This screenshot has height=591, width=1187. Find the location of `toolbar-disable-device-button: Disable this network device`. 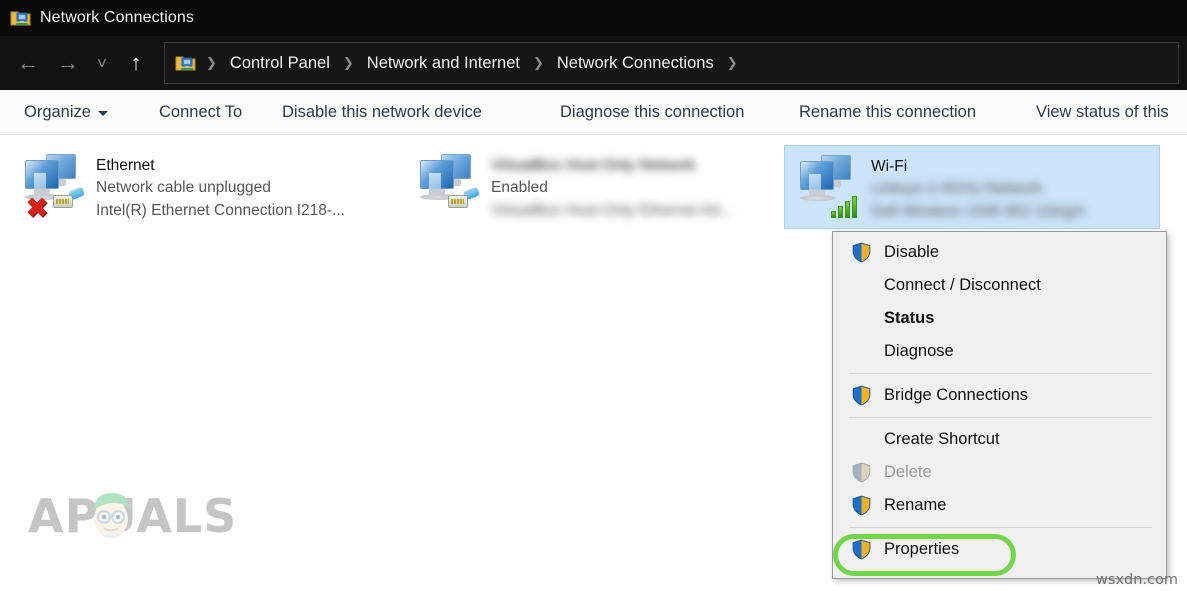

toolbar-disable-device-button: Disable this network device is located at coordinates (382, 112).